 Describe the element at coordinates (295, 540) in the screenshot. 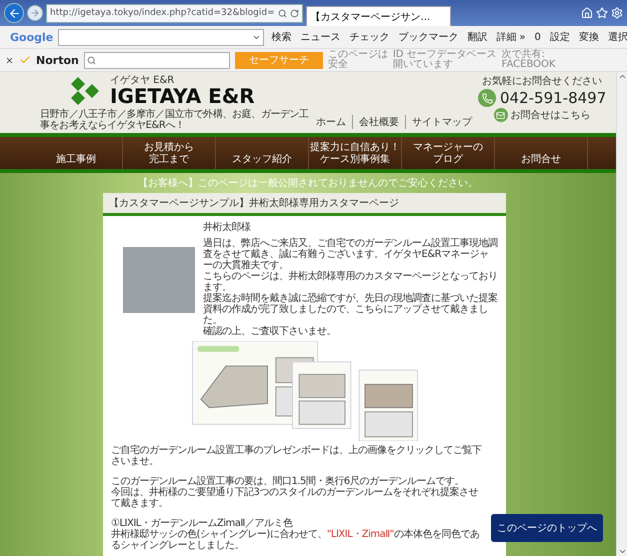

I see `body-text: 井桁様邸サッシの色(シャイングレー)に合わせて、"LIXIL・ZimaⅡ"の本体色を同色であるシャイングレーとしました。` at that location.